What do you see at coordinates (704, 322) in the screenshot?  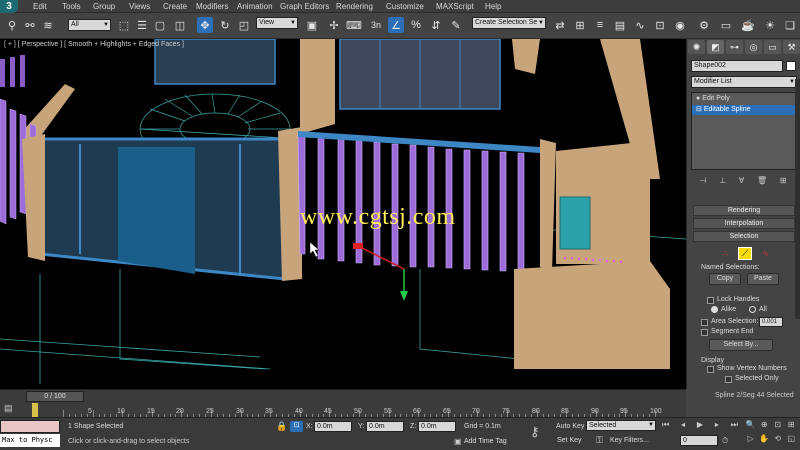 I see `area-selection-checkbox` at bounding box center [704, 322].